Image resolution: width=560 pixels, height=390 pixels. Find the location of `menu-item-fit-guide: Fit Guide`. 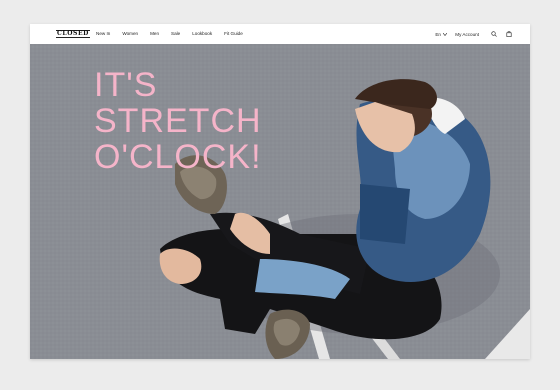

menu-item-fit-guide: Fit Guide is located at coordinates (233, 33).